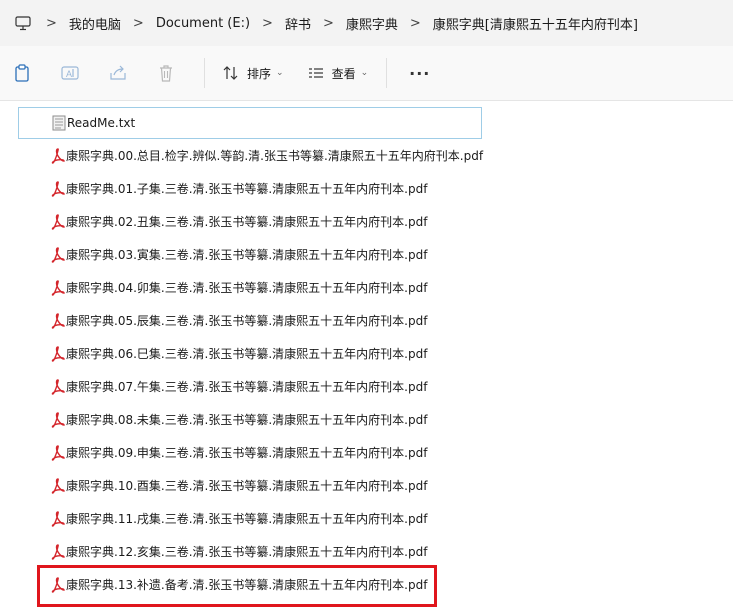 The height and width of the screenshot is (615, 733). Describe the element at coordinates (247, 420) in the screenshot. I see `file-name: 康熙字典.08.未集.三卷.清.张玉书等纂.清康熙五十五年内府刊本.pdf` at that location.